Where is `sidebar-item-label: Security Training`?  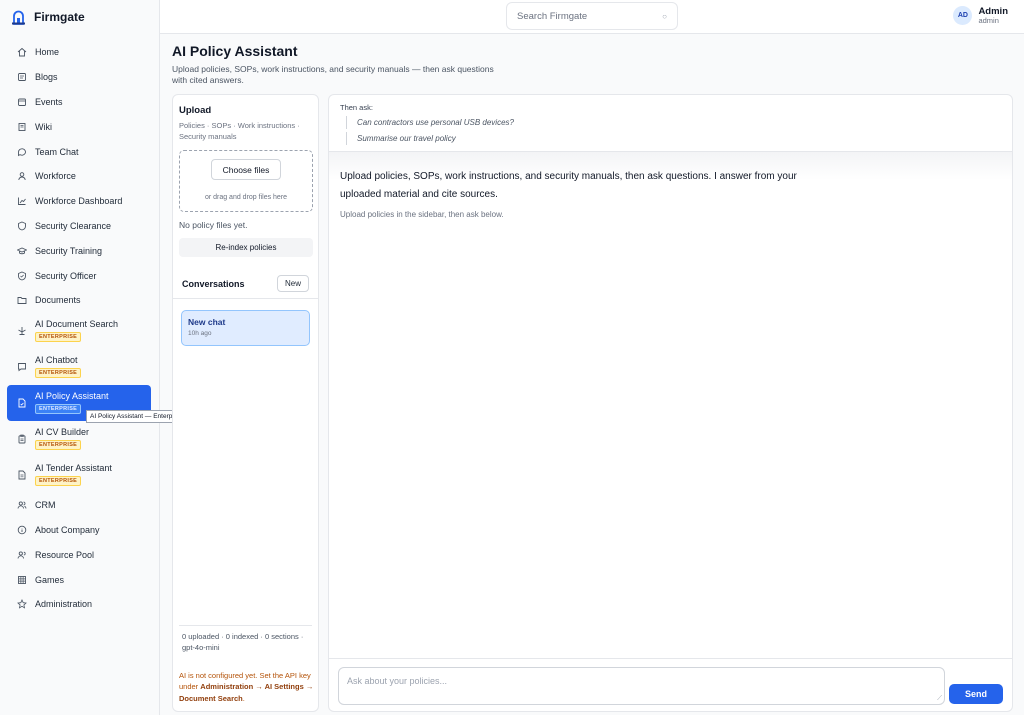 sidebar-item-label: Security Training is located at coordinates (69, 250).